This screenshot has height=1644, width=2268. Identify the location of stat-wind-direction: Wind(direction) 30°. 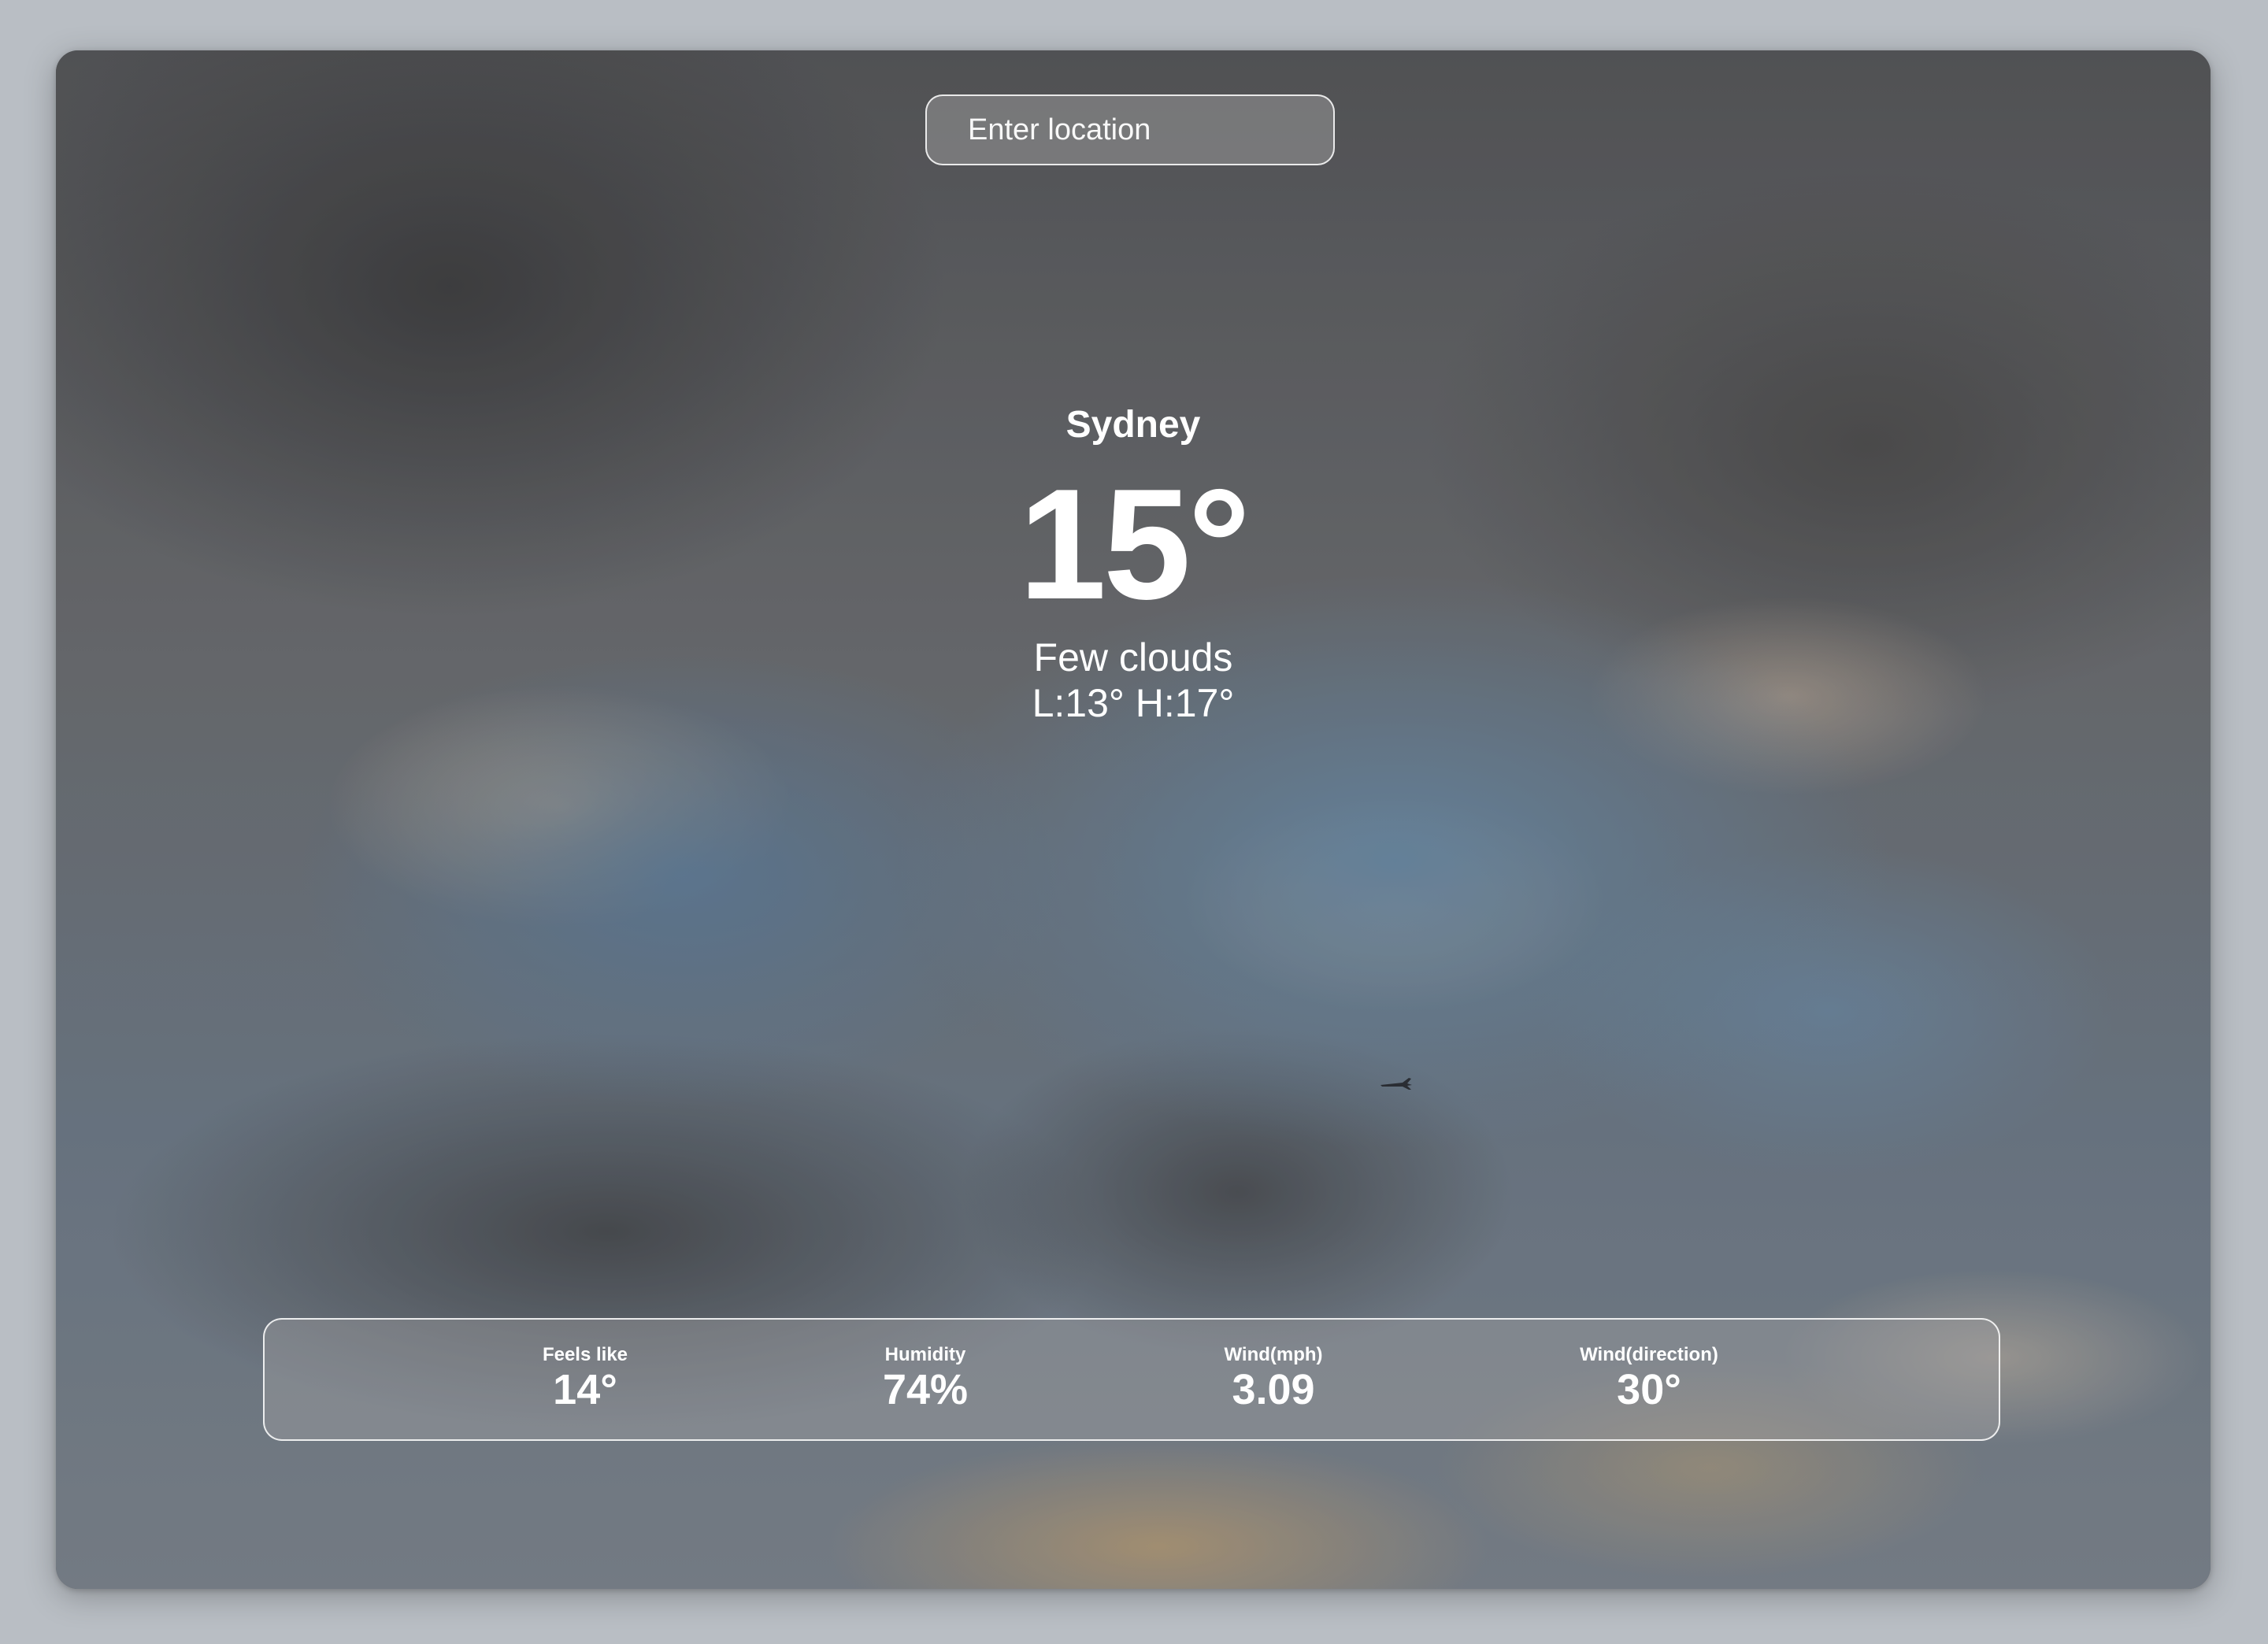
(1649, 1378).